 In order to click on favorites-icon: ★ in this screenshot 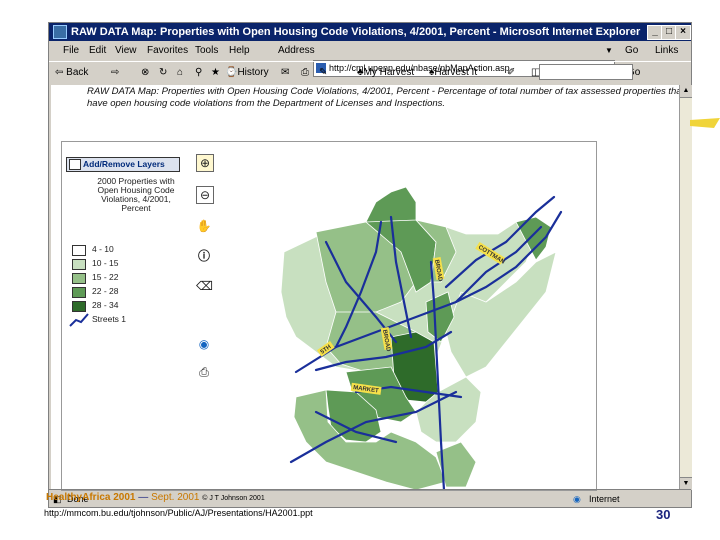, I will do `click(215, 73)`.